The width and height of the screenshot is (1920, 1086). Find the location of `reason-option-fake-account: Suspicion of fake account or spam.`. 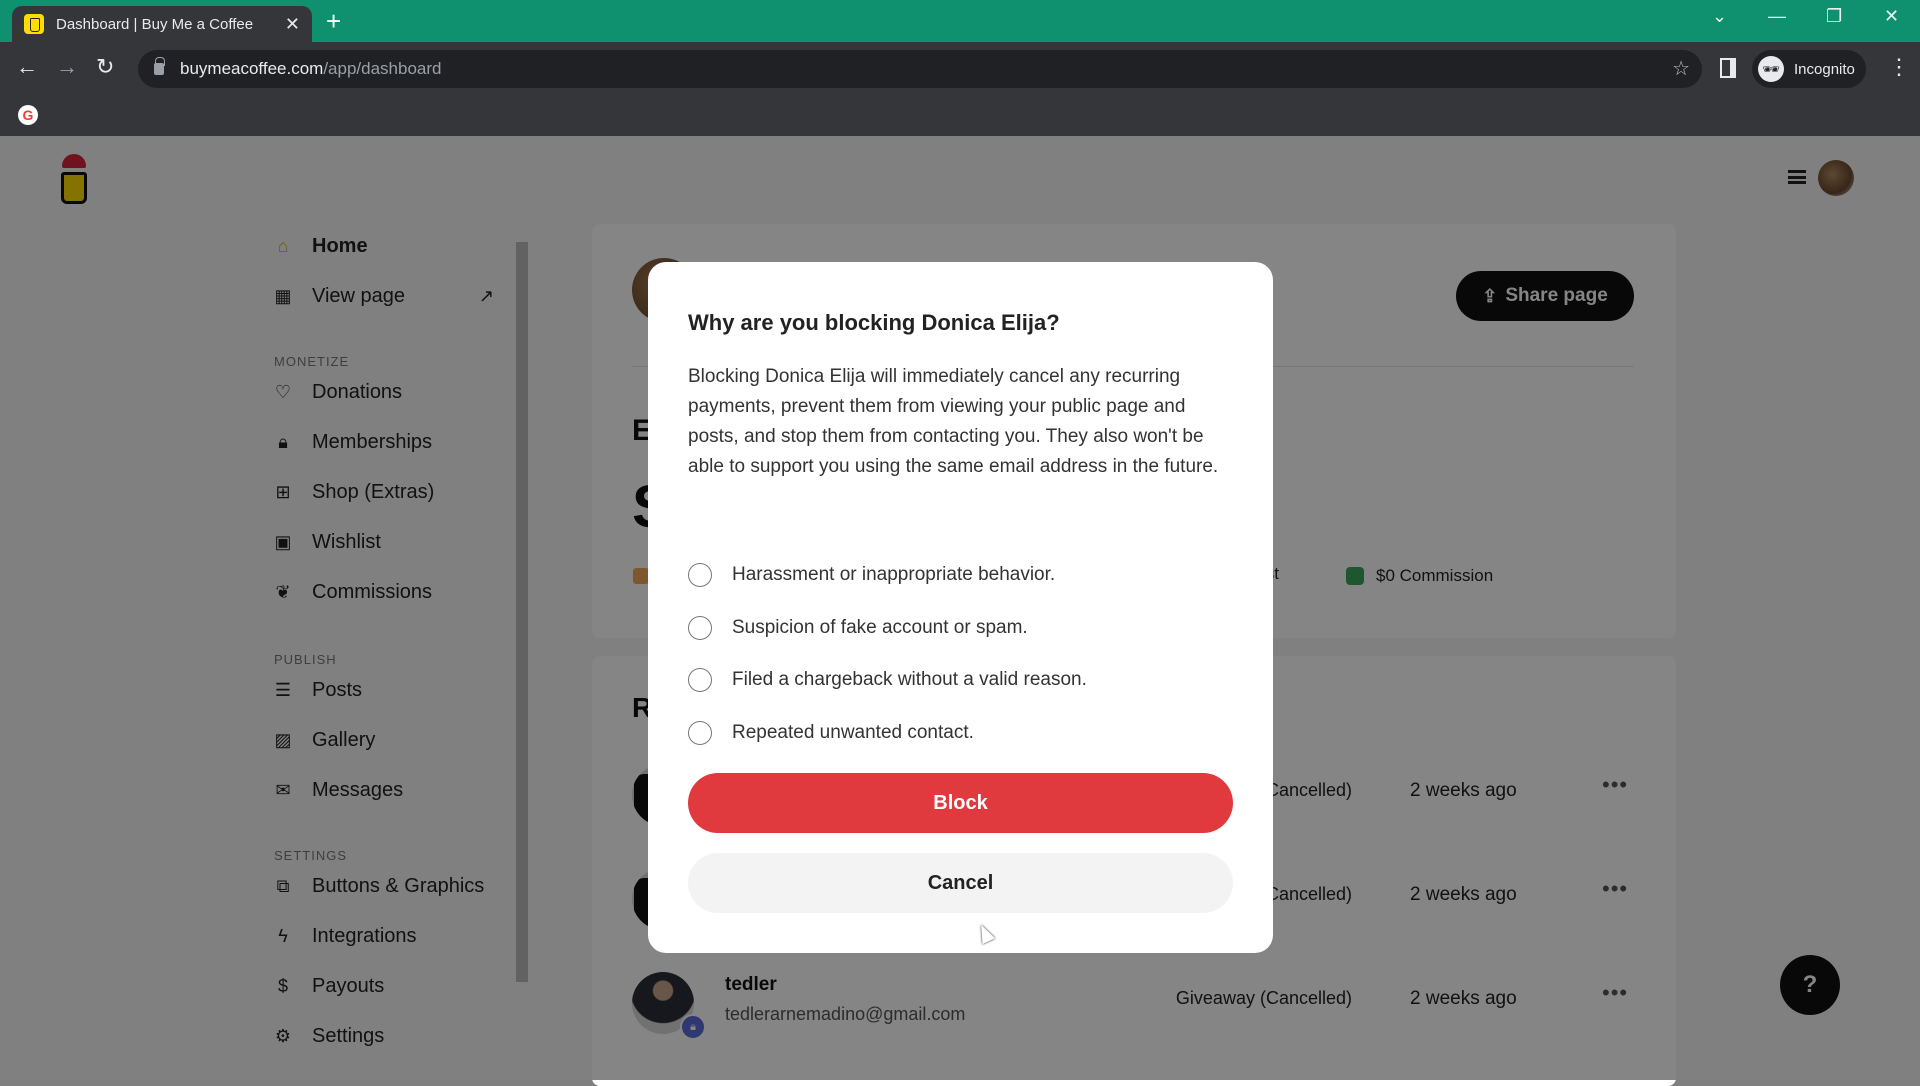

reason-option-fake-account: Suspicion of fake account or spam. is located at coordinates (858, 628).